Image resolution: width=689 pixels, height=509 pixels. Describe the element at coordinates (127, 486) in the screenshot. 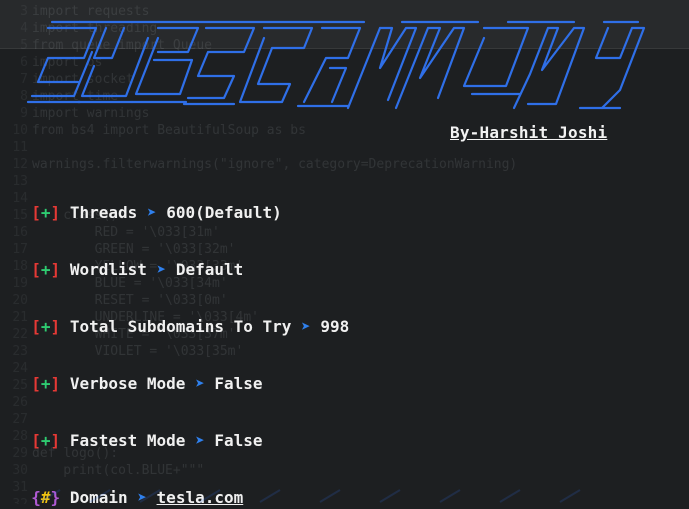

I see `domain-line: {#} Domain ➤ tesla.com` at that location.